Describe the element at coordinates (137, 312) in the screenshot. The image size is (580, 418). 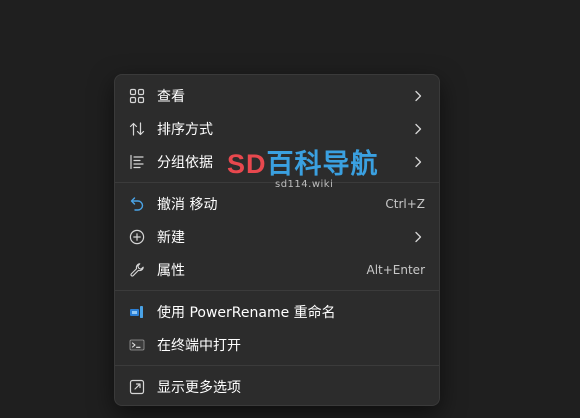
I see `powerrename-icon` at that location.